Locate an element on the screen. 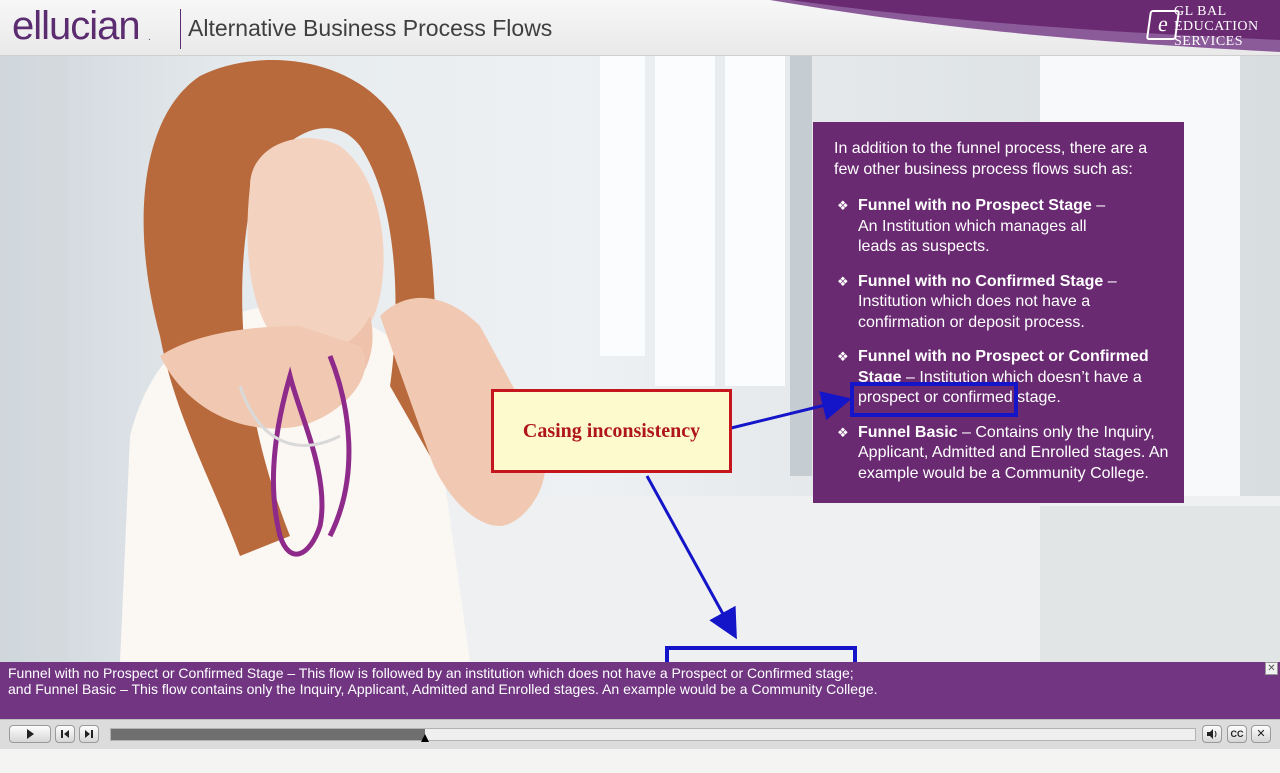 This screenshot has width=1280, height=773. ges-wordmark: GL BAL EDUCATION SERVICES is located at coordinates (1216, 26).